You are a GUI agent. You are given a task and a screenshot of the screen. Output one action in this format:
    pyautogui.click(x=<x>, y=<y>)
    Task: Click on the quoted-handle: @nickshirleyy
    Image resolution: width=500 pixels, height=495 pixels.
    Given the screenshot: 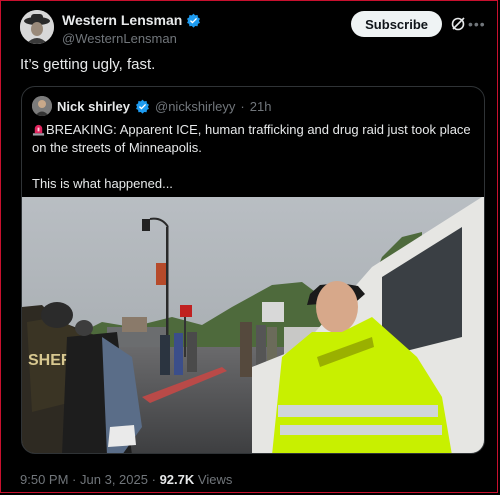 What is the action you would take?
    pyautogui.click(x=195, y=106)
    